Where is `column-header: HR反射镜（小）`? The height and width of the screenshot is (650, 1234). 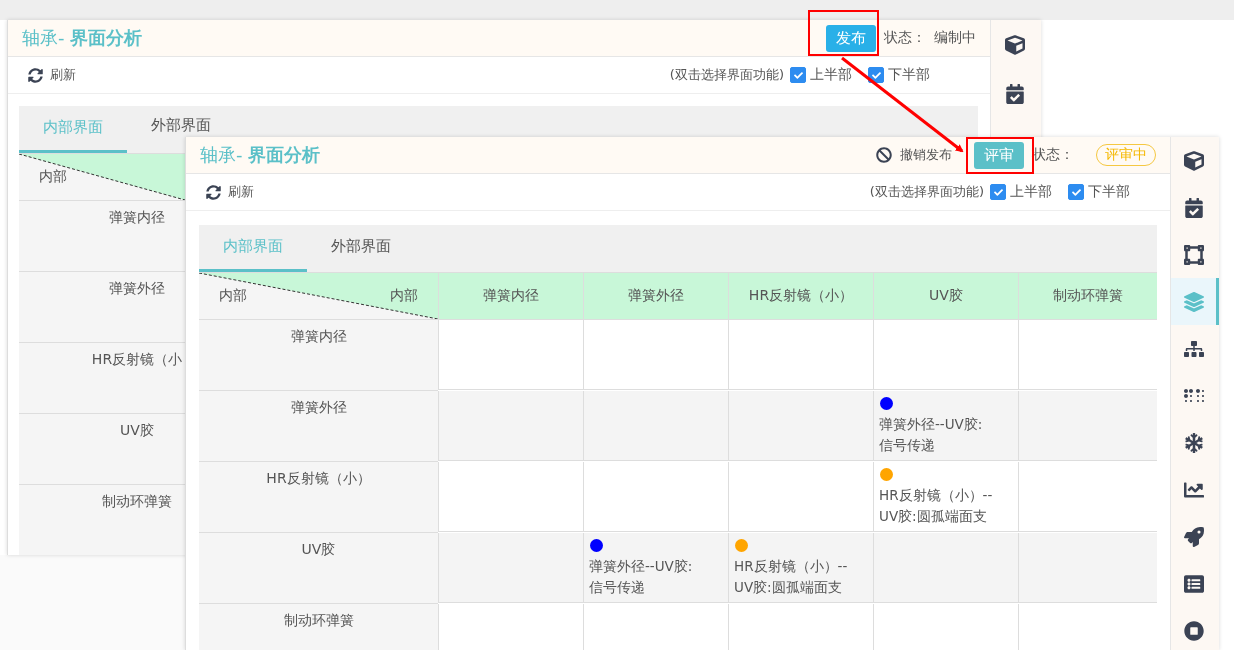 column-header: HR反射镜（小） is located at coordinates (800, 296).